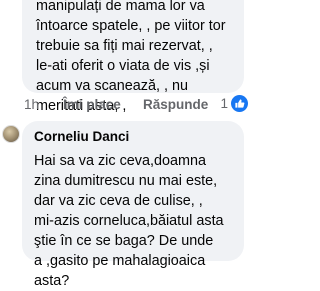  What do you see at coordinates (133, 137) in the screenshot?
I see `comment-author: Corneliu Danci` at bounding box center [133, 137].